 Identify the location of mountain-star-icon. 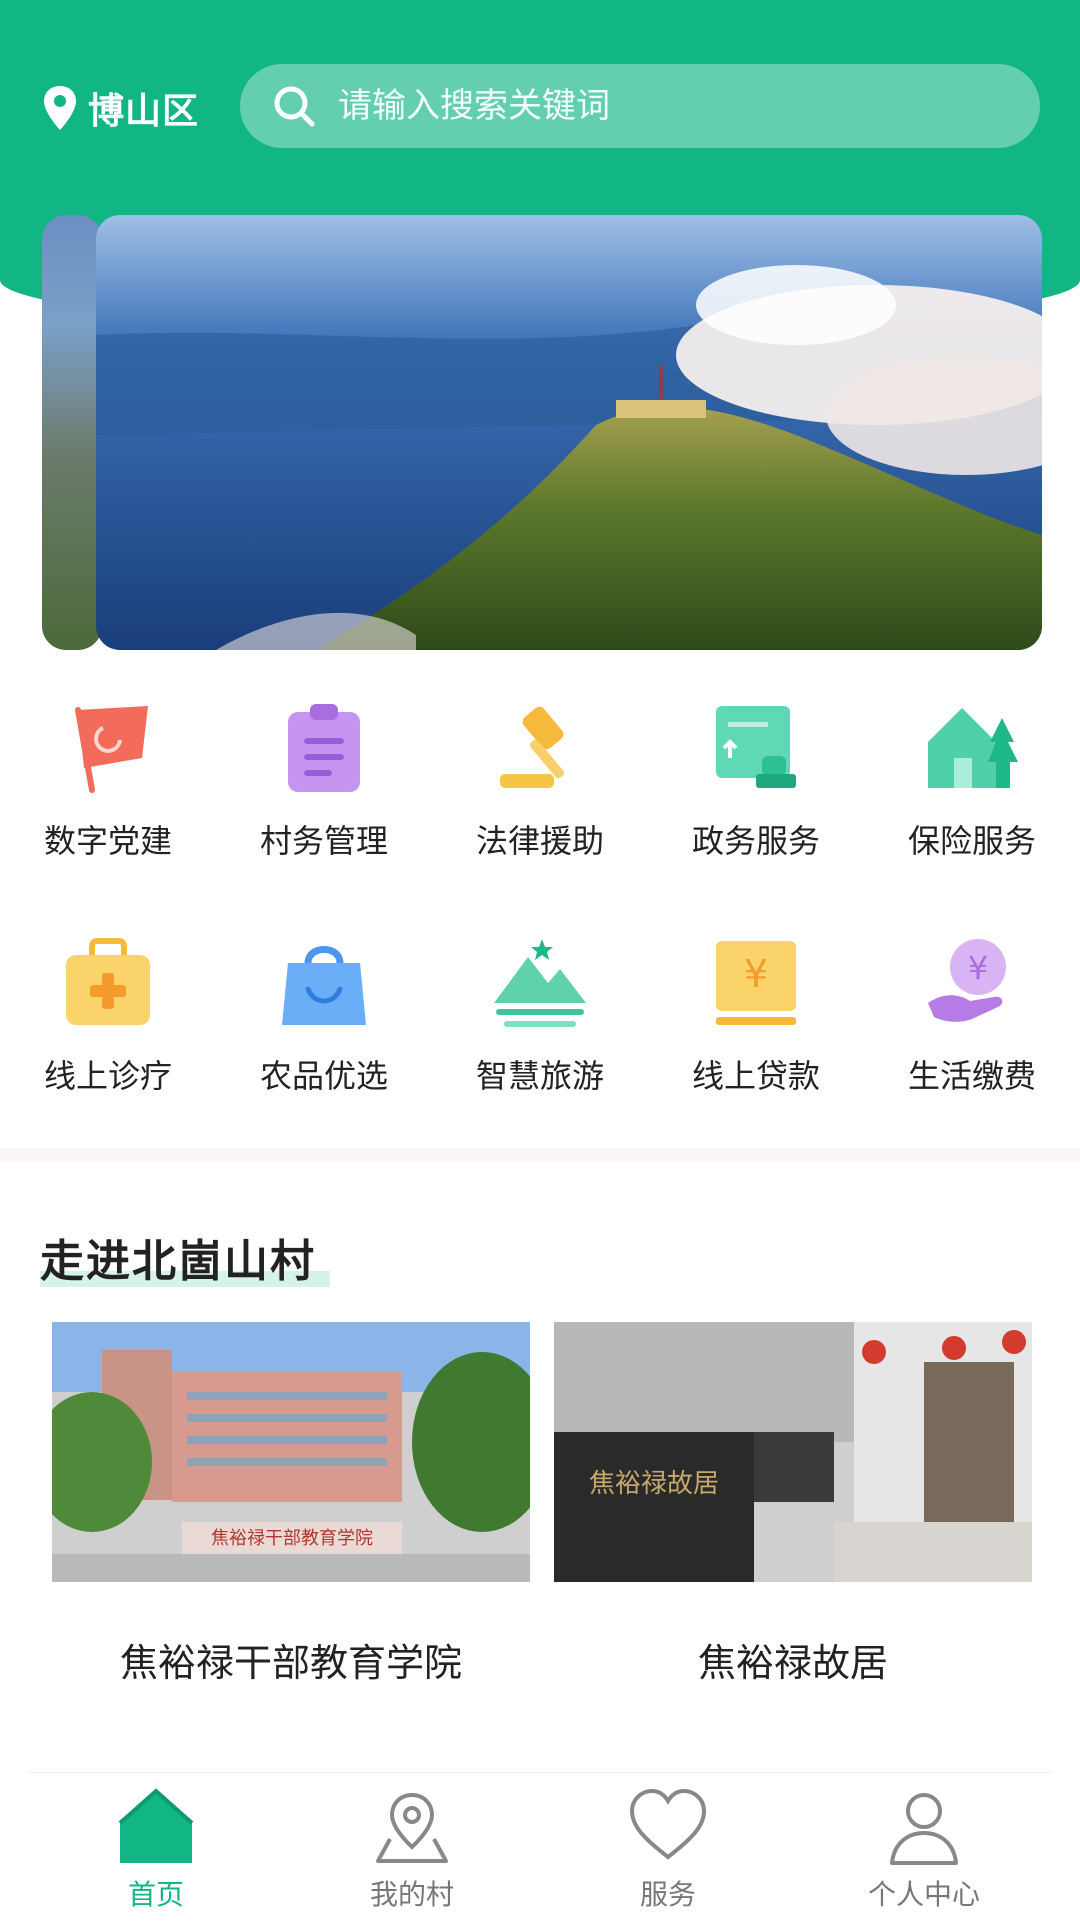
(540, 983).